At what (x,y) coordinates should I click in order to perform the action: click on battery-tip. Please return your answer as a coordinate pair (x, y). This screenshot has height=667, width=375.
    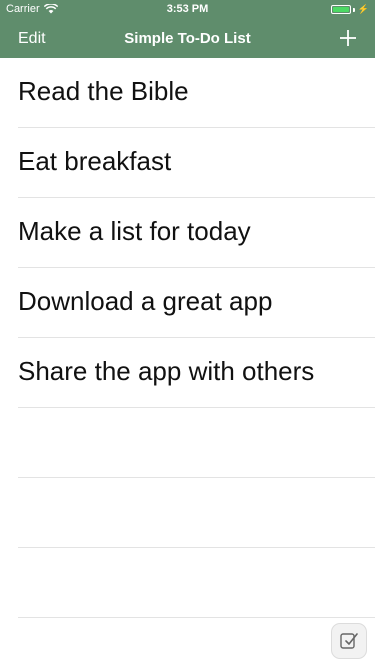
    Looking at the image, I should click on (353, 9).